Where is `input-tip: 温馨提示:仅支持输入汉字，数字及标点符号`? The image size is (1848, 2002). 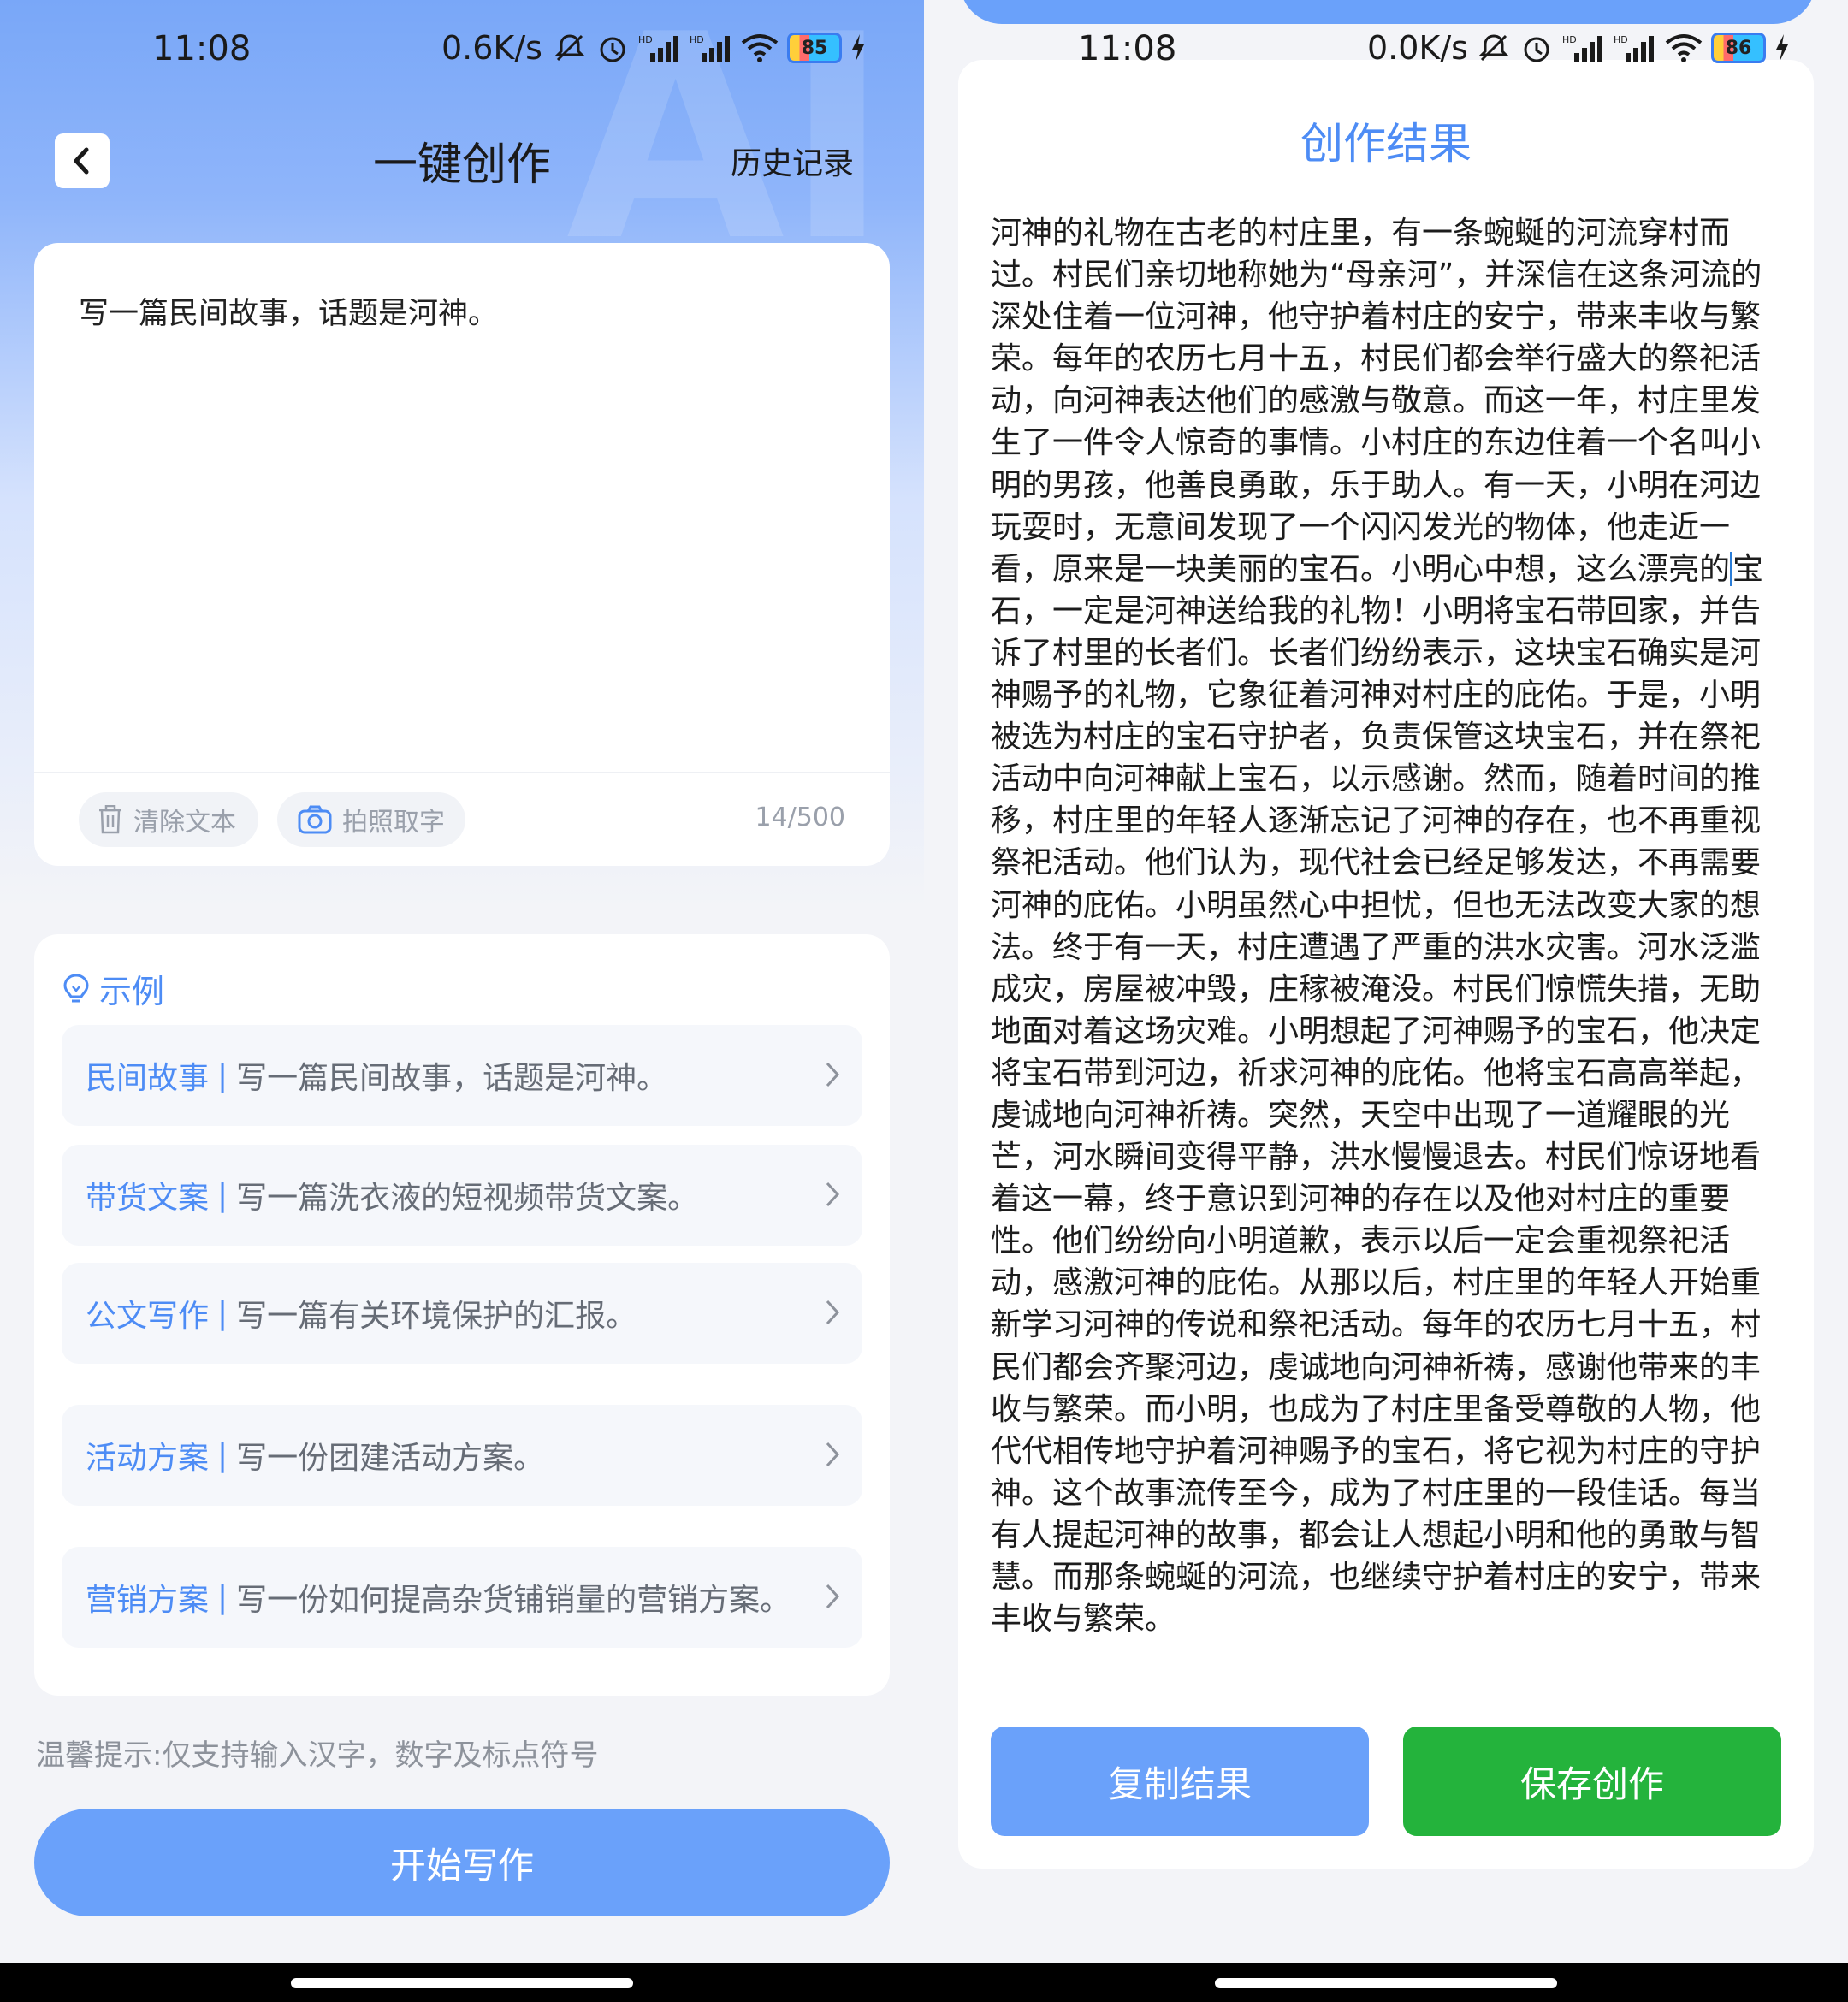
input-tip: 温馨提示:仅支持输入汉字，数字及标点符号 is located at coordinates (317, 1755).